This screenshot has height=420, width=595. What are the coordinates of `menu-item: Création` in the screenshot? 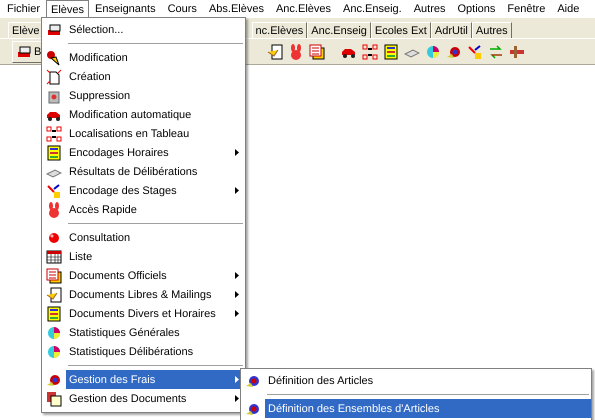 It's located at (155, 76).